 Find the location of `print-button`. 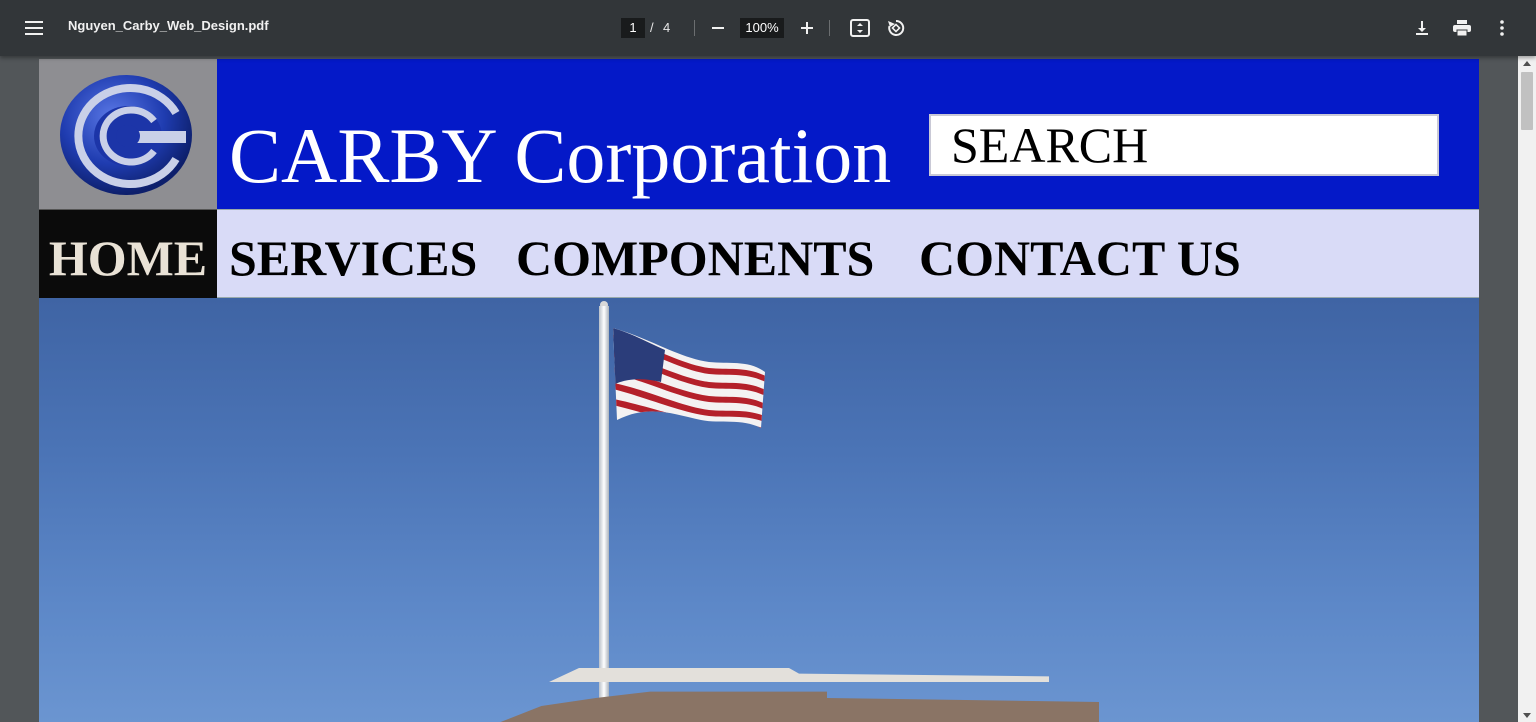

print-button is located at coordinates (1462, 28).